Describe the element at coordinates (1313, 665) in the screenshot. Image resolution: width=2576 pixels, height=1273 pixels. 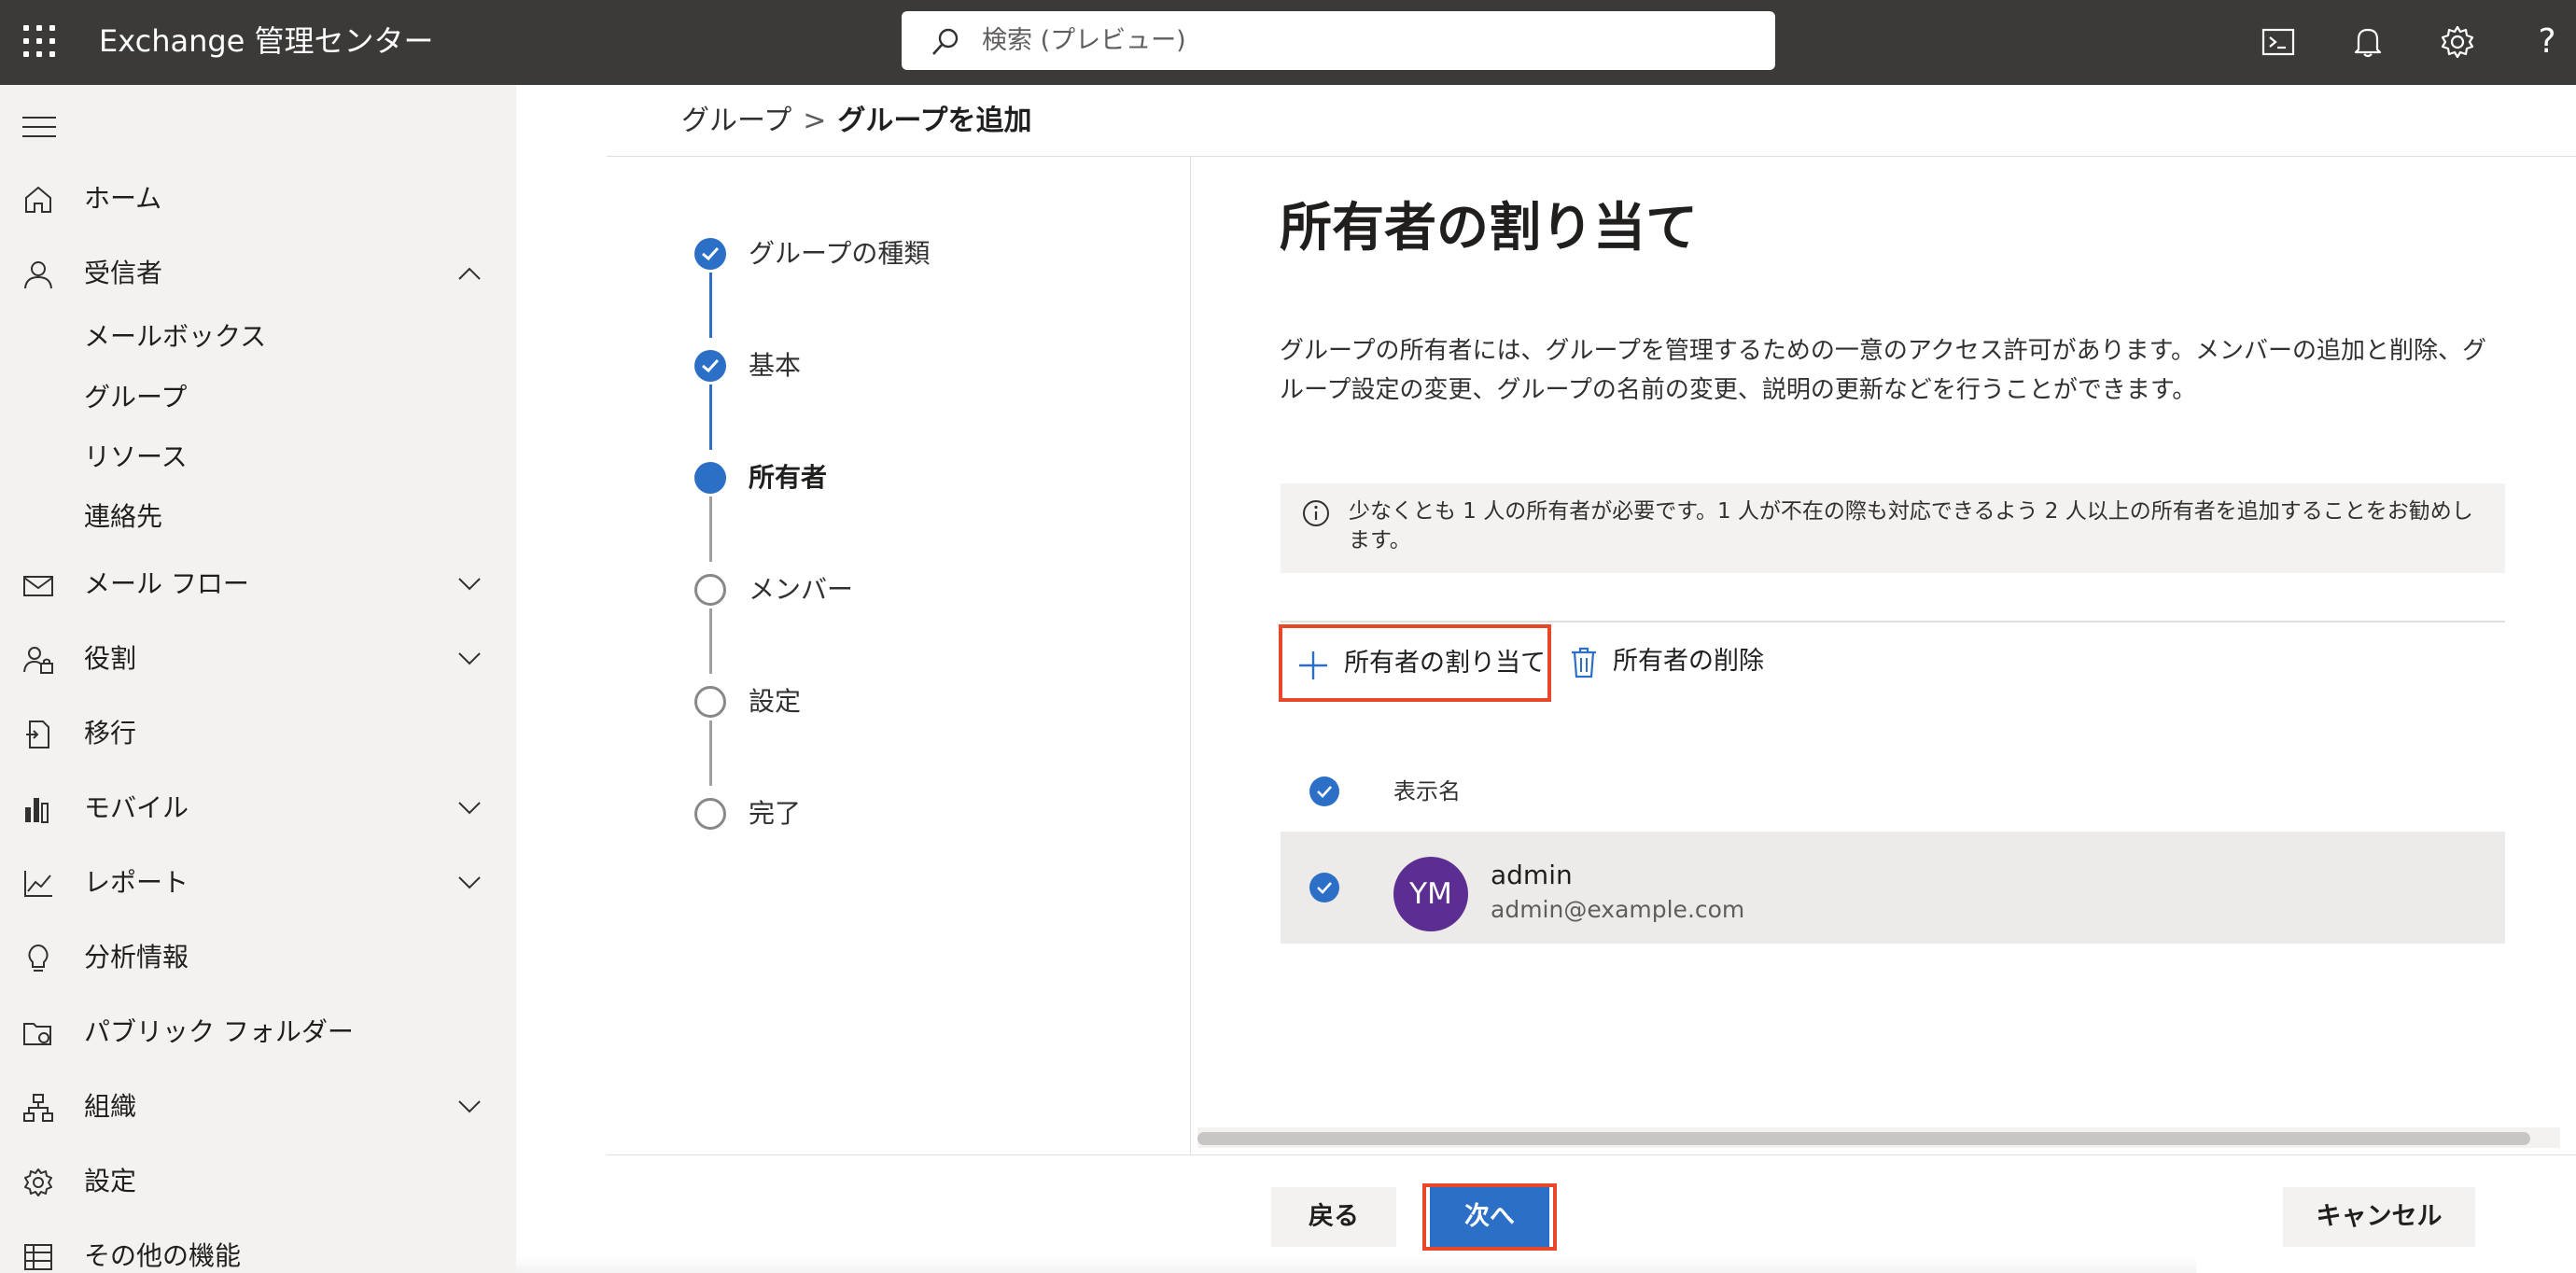
I see `plus-icon` at that location.